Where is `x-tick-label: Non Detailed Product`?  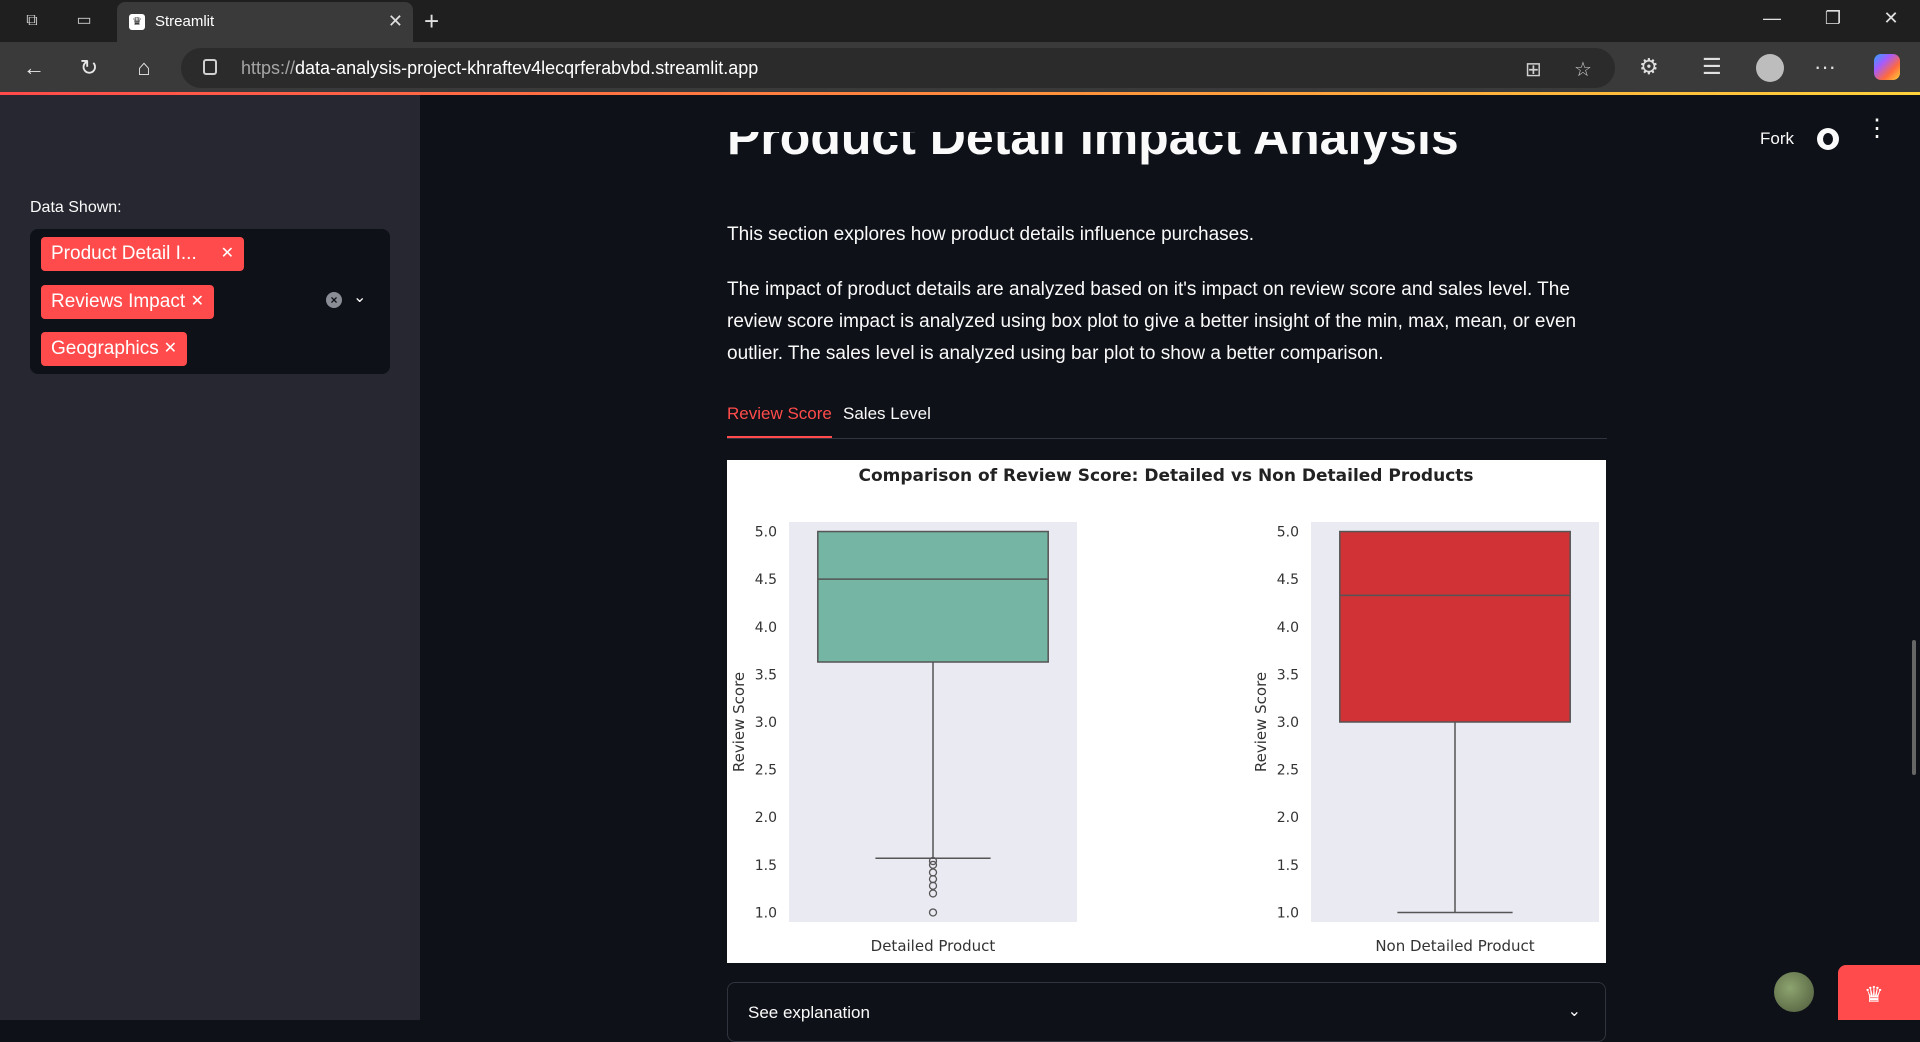 x-tick-label: Non Detailed Product is located at coordinates (1454, 946).